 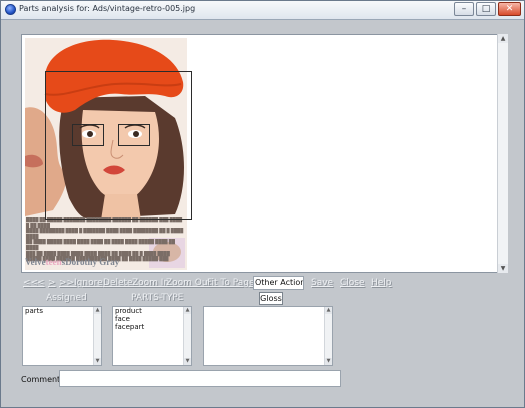 What do you see at coordinates (188, 283) in the screenshot?
I see `zoom-out-button: Zoom Out` at bounding box center [188, 283].